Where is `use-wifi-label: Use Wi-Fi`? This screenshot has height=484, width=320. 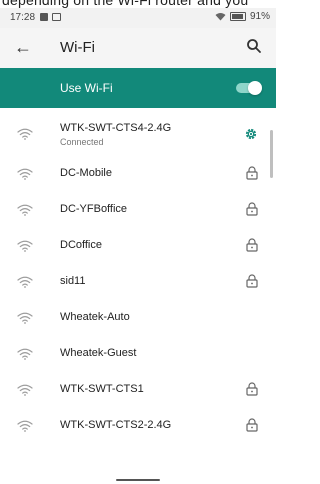
use-wifi-label: Use Wi-Fi is located at coordinates (86, 88).